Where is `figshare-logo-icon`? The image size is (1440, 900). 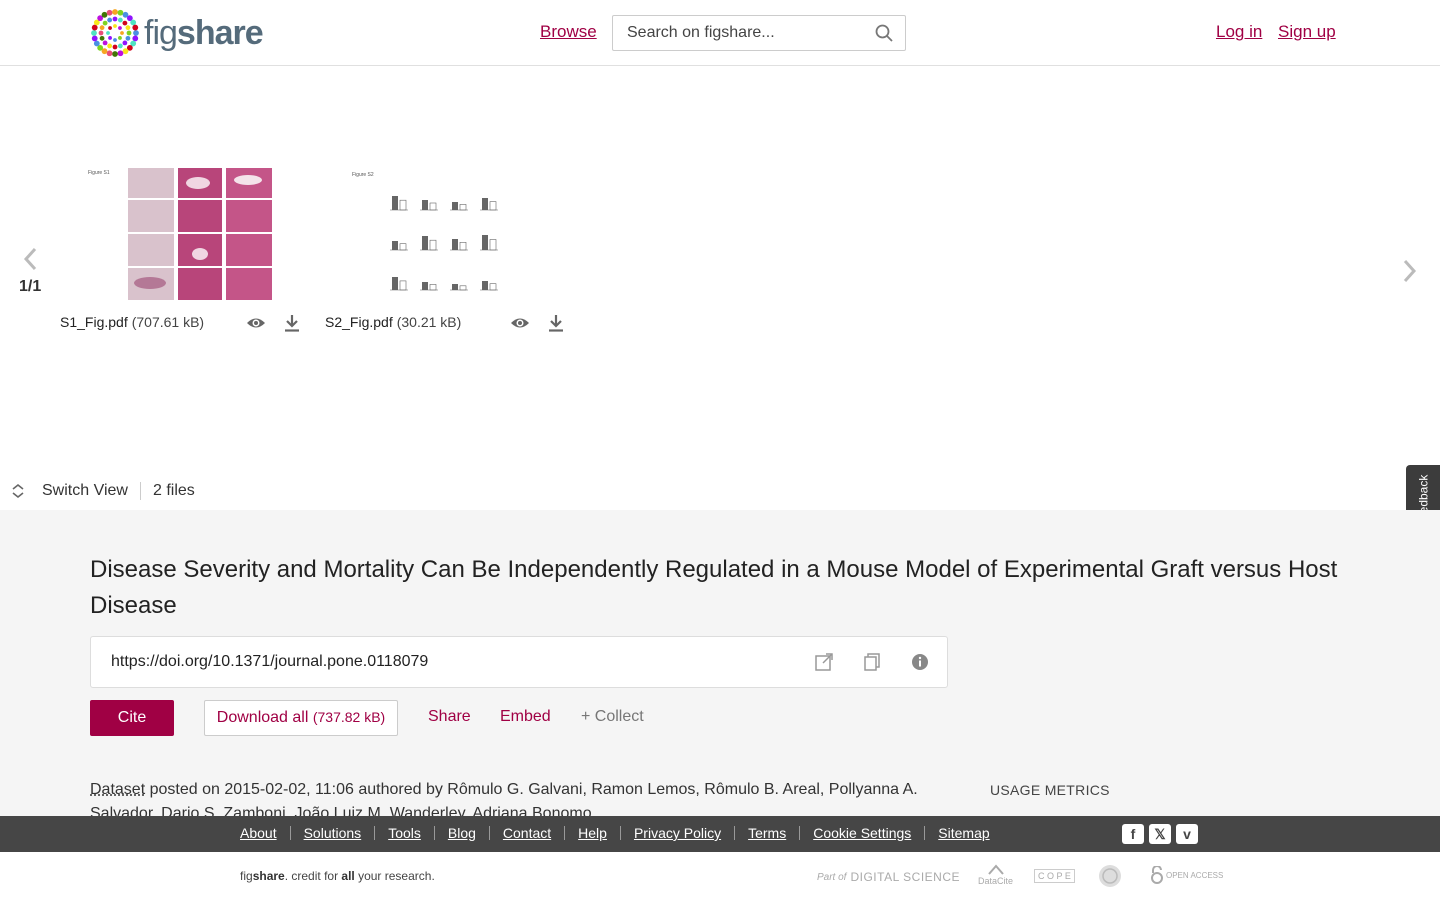
figshare-logo-icon is located at coordinates (115, 33).